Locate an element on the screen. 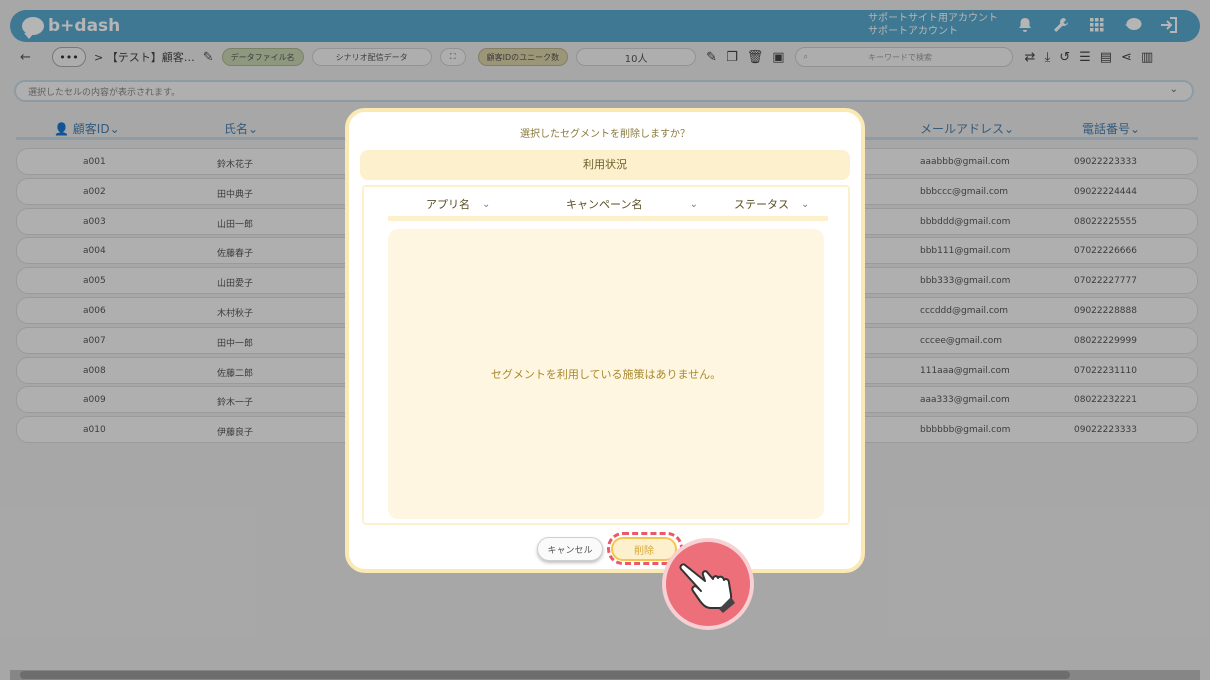 The width and height of the screenshot is (1210, 680). usage-section-title: 利用状況 is located at coordinates (605, 165).